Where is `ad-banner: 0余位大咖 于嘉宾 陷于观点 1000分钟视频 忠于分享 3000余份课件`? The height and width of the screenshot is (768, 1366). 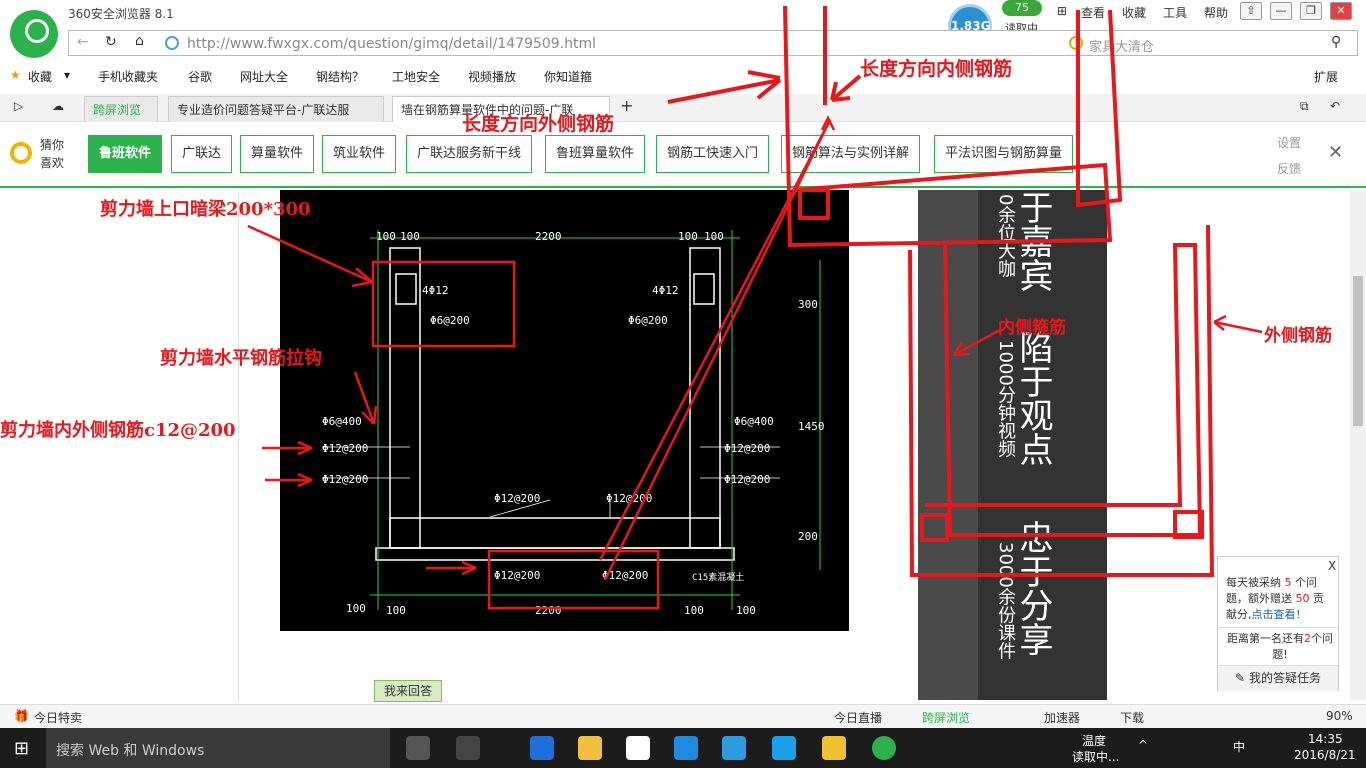
ad-banner: 0余位大咖 于嘉宾 陷于观点 1000分钟视频 忠于分享 3000余份课件 is located at coordinates (1012, 445).